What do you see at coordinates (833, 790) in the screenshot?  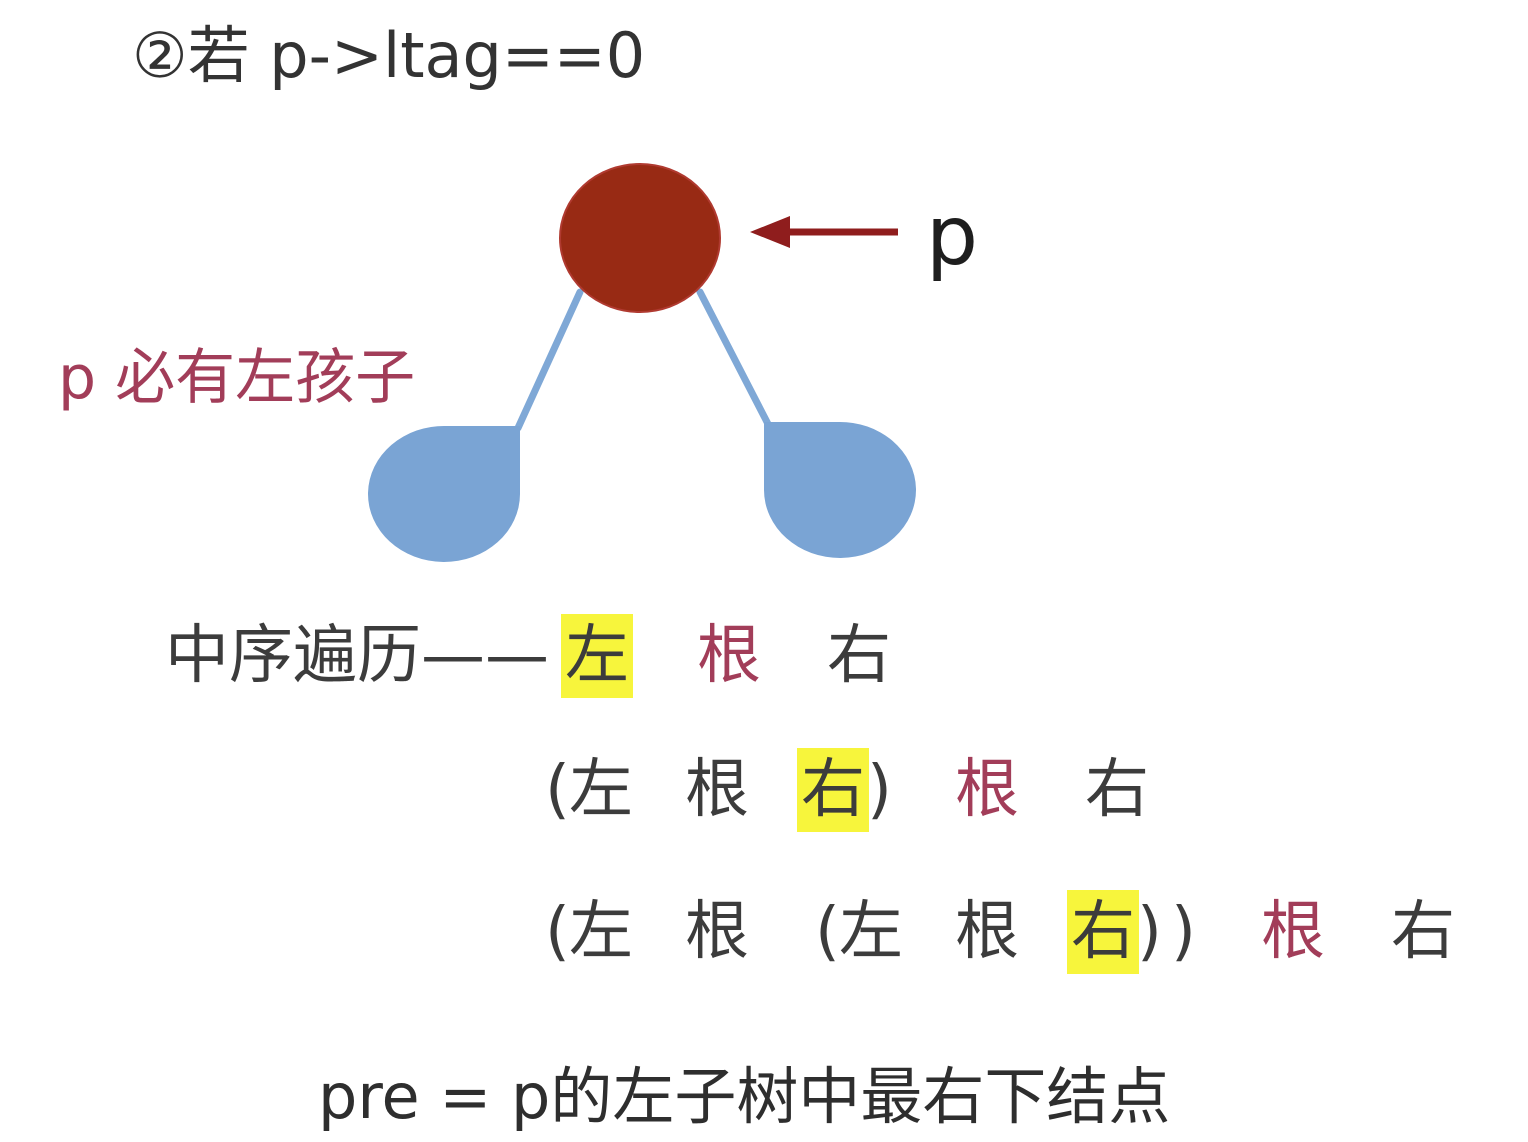 I see `token-right-highlighted: 右` at bounding box center [833, 790].